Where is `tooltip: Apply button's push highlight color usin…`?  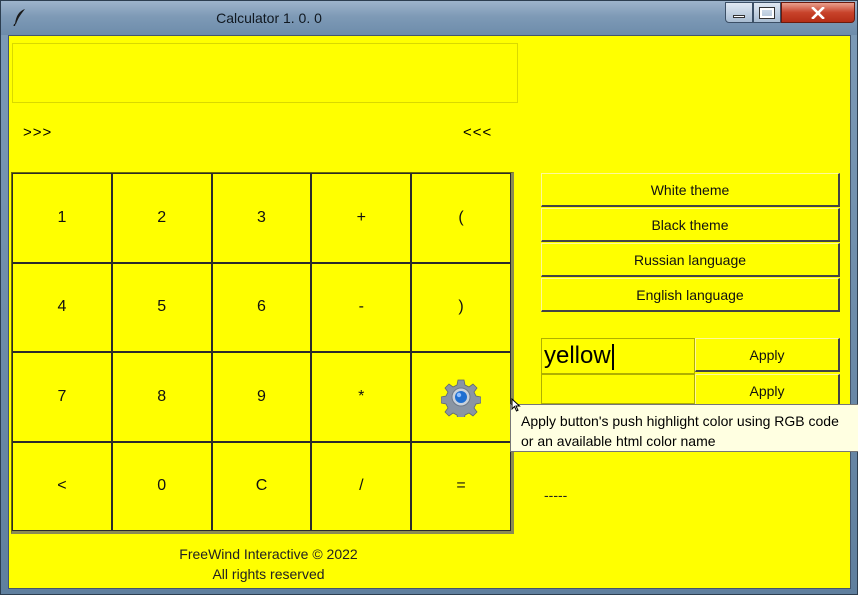 tooltip: Apply button's push highlight color usin… is located at coordinates (684, 428).